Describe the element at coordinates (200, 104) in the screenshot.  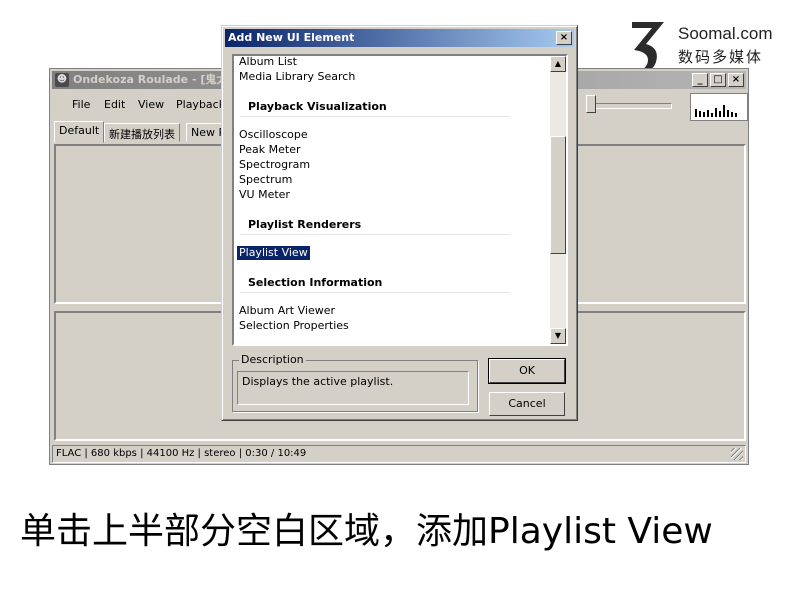
I see `menu-playback: Playback` at that location.